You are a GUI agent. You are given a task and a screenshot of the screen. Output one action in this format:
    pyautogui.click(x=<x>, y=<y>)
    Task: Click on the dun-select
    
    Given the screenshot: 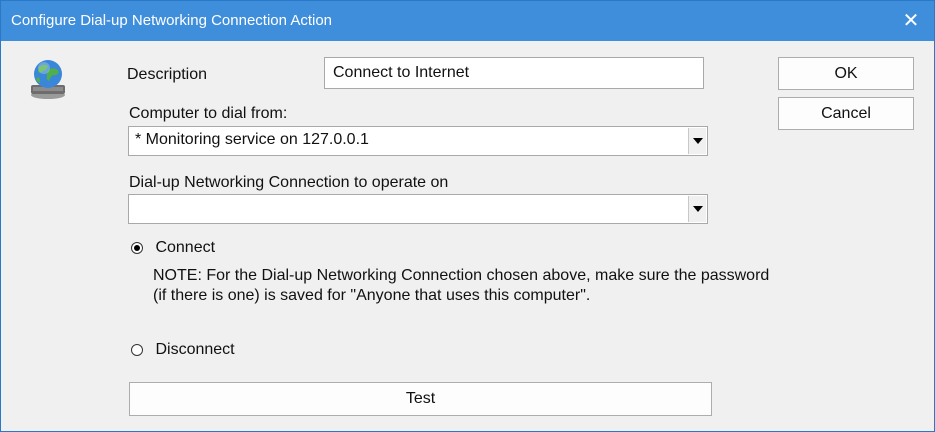 What is the action you would take?
    pyautogui.click(x=418, y=209)
    